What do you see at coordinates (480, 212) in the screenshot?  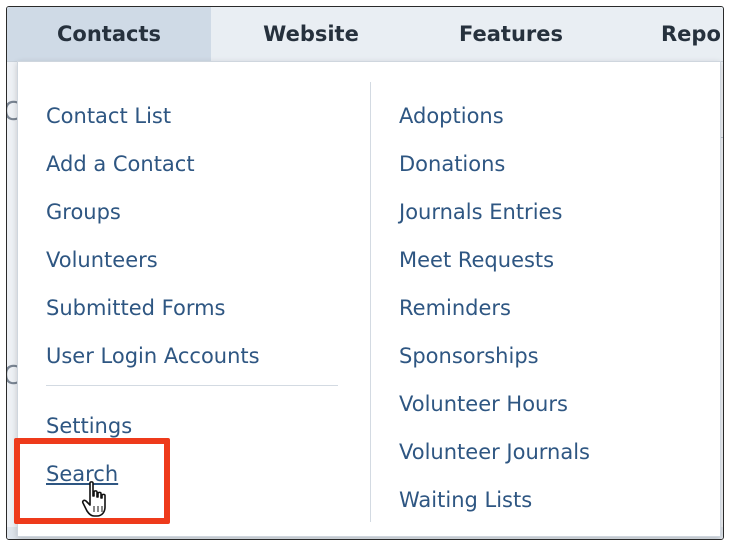 I see `menu-item-journals-entries: Journals Entries` at bounding box center [480, 212].